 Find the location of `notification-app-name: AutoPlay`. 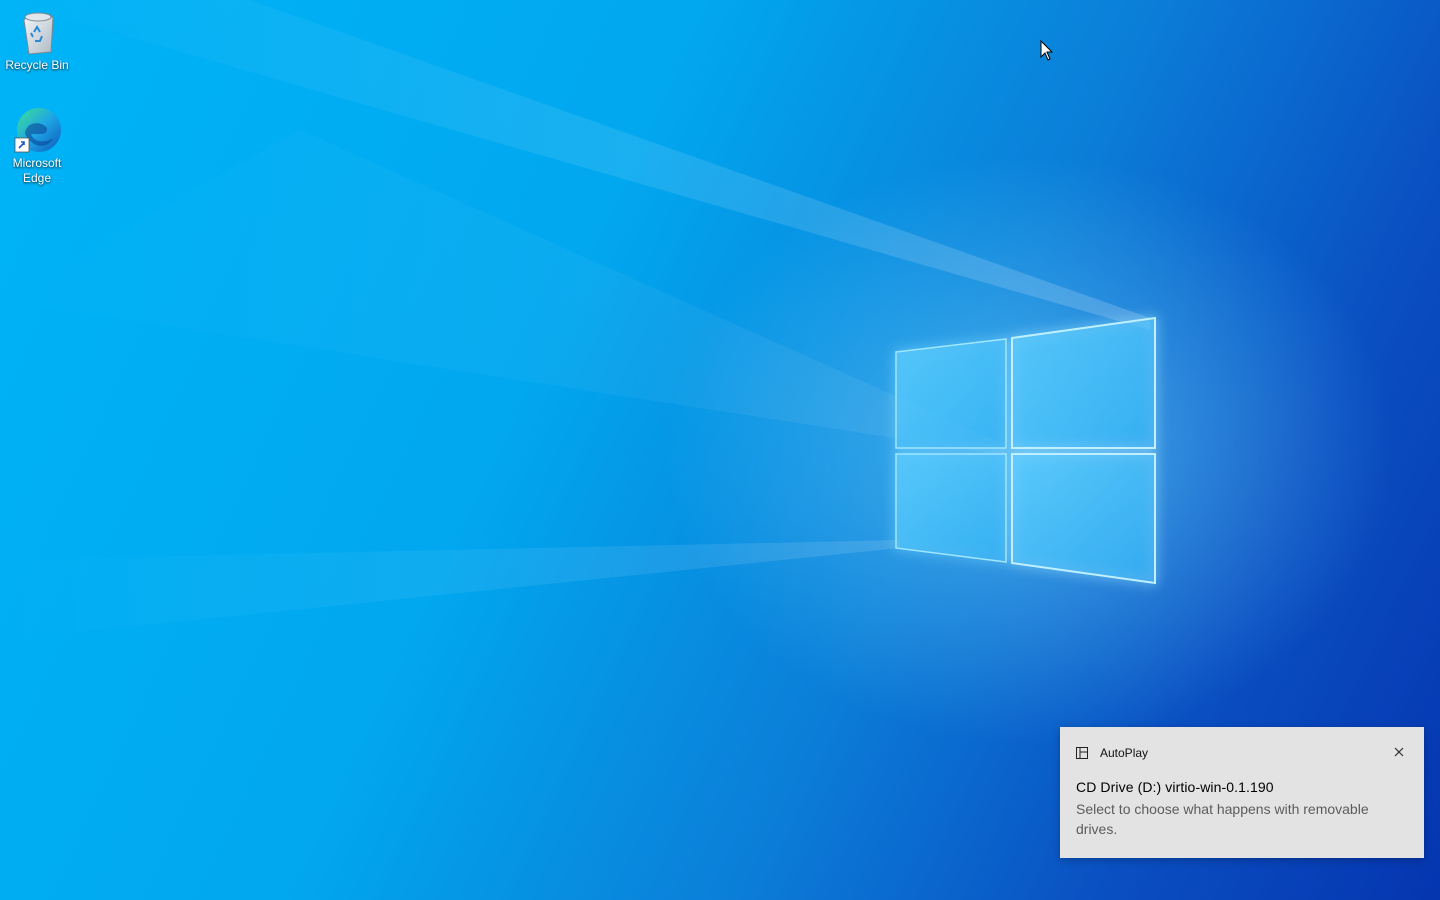

notification-app-name: AutoPlay is located at coordinates (1124, 753).